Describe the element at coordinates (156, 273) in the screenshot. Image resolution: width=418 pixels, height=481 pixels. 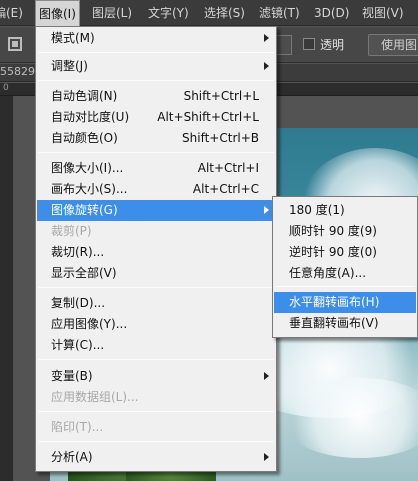
I see `menu-item-reveal-all: 显示全部(V)` at that location.